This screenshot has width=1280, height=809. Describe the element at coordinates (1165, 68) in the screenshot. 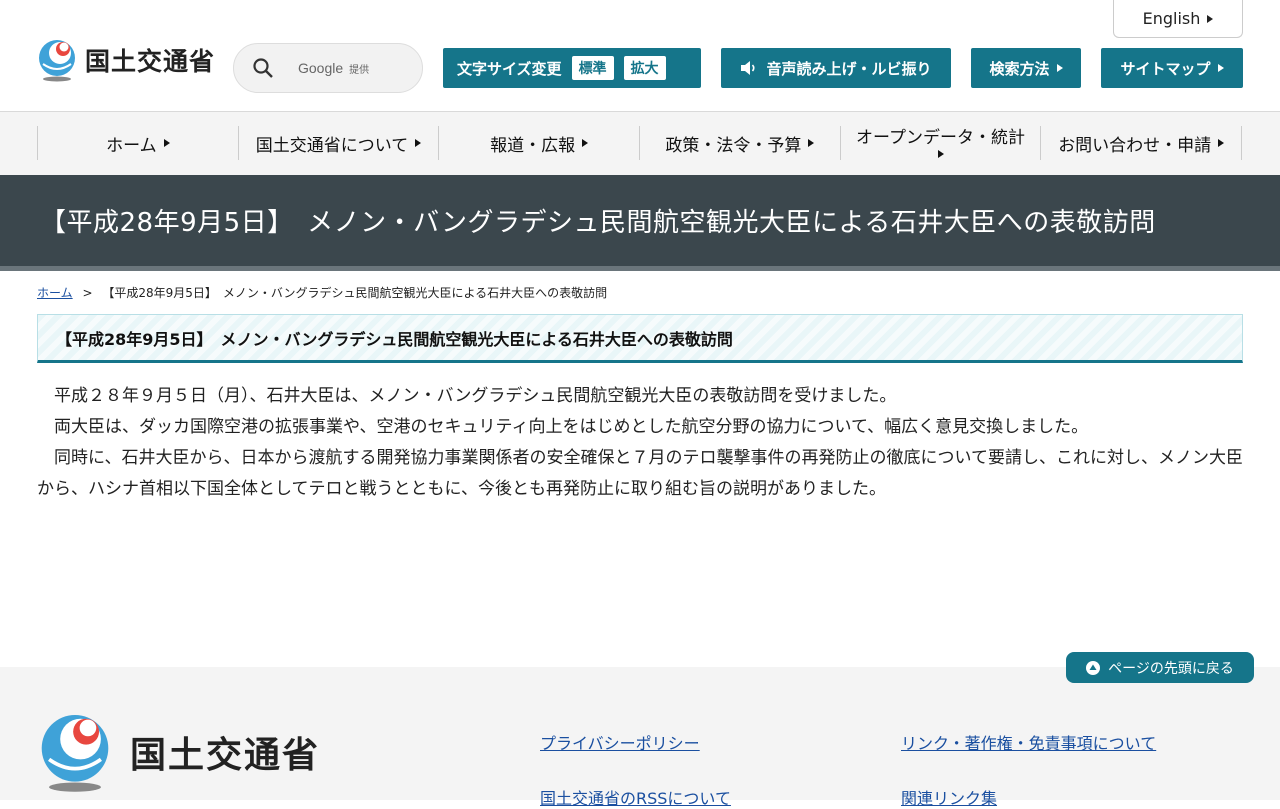

I see `sitemap-label: サイトマップ` at that location.